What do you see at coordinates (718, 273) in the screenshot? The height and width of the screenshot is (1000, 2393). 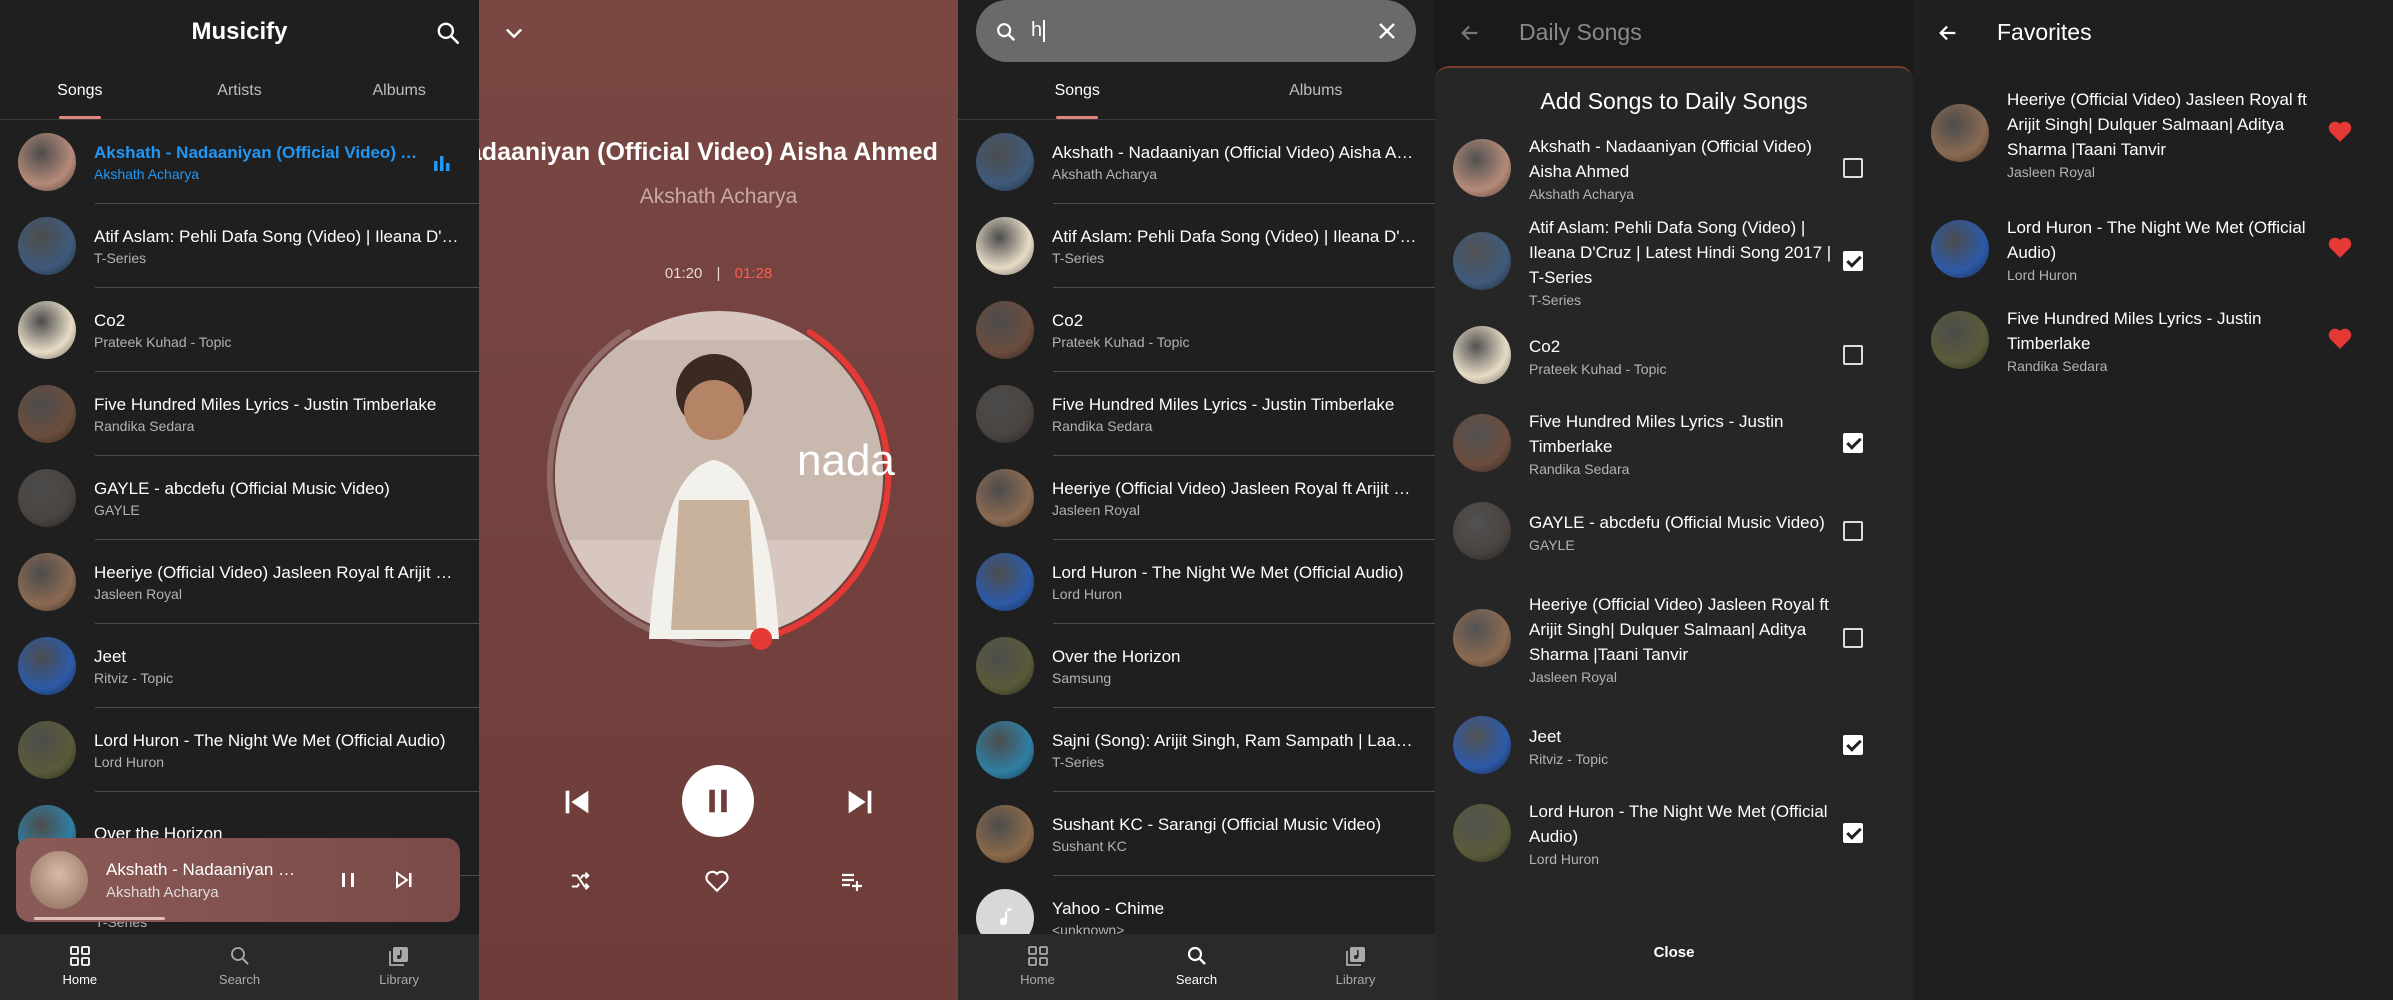 I see `time-readout: 01:20 | 01:28` at bounding box center [718, 273].